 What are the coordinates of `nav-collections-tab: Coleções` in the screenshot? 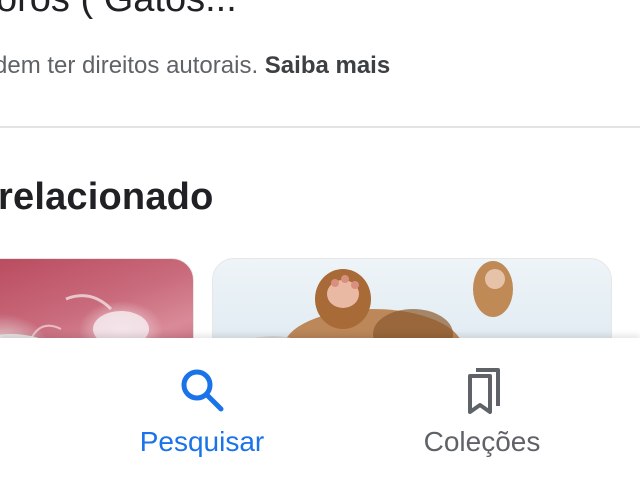 It's located at (482, 409).